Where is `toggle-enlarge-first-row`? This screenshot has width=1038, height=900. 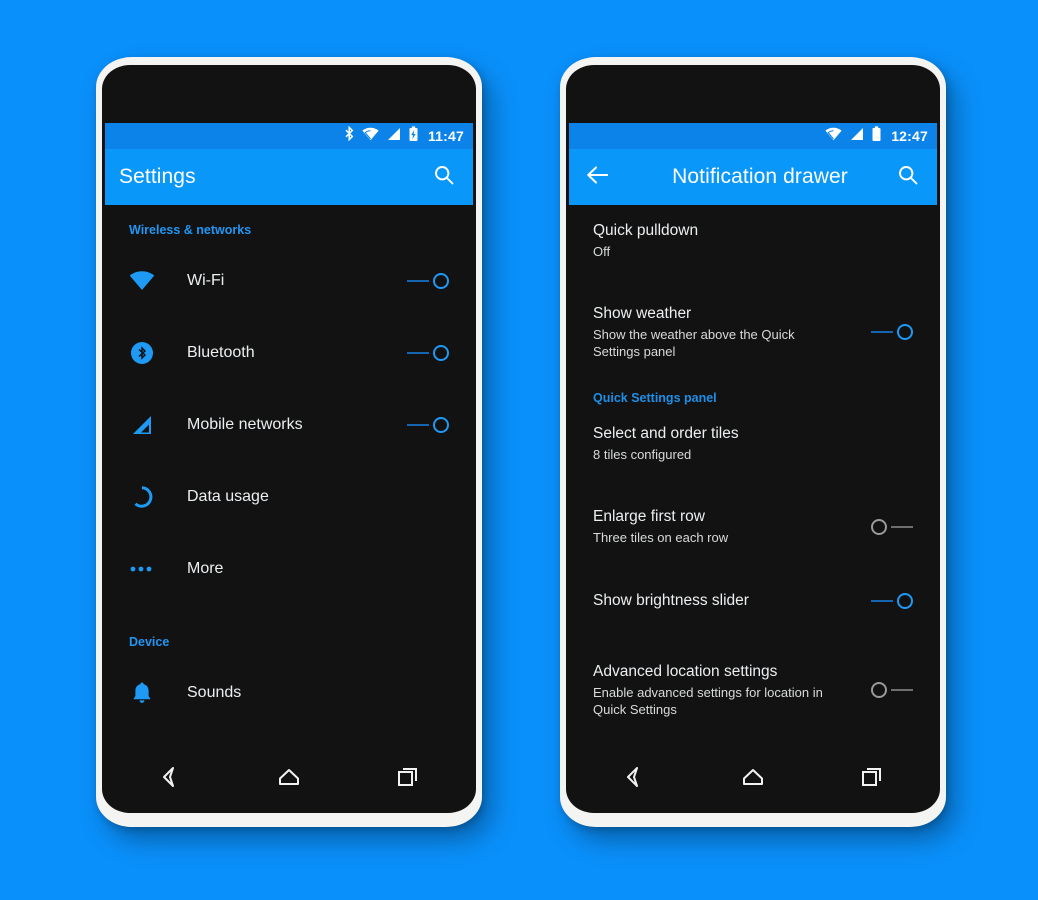 toggle-enlarge-first-row is located at coordinates (893, 527).